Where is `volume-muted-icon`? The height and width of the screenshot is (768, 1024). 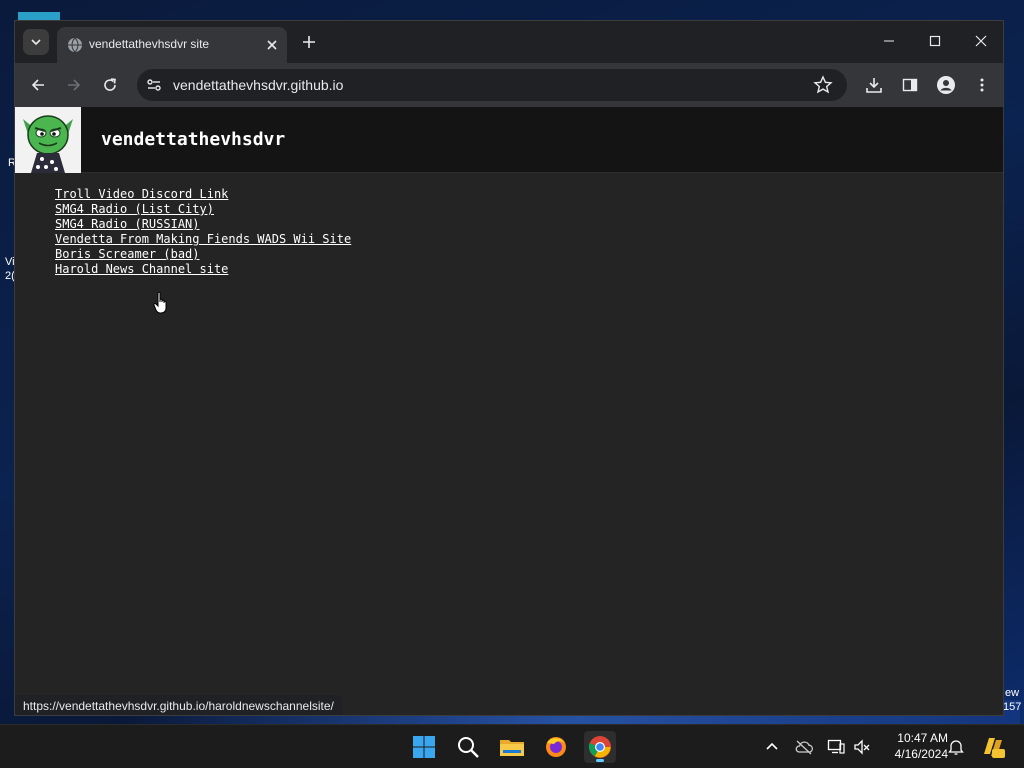 volume-muted-icon is located at coordinates (862, 747).